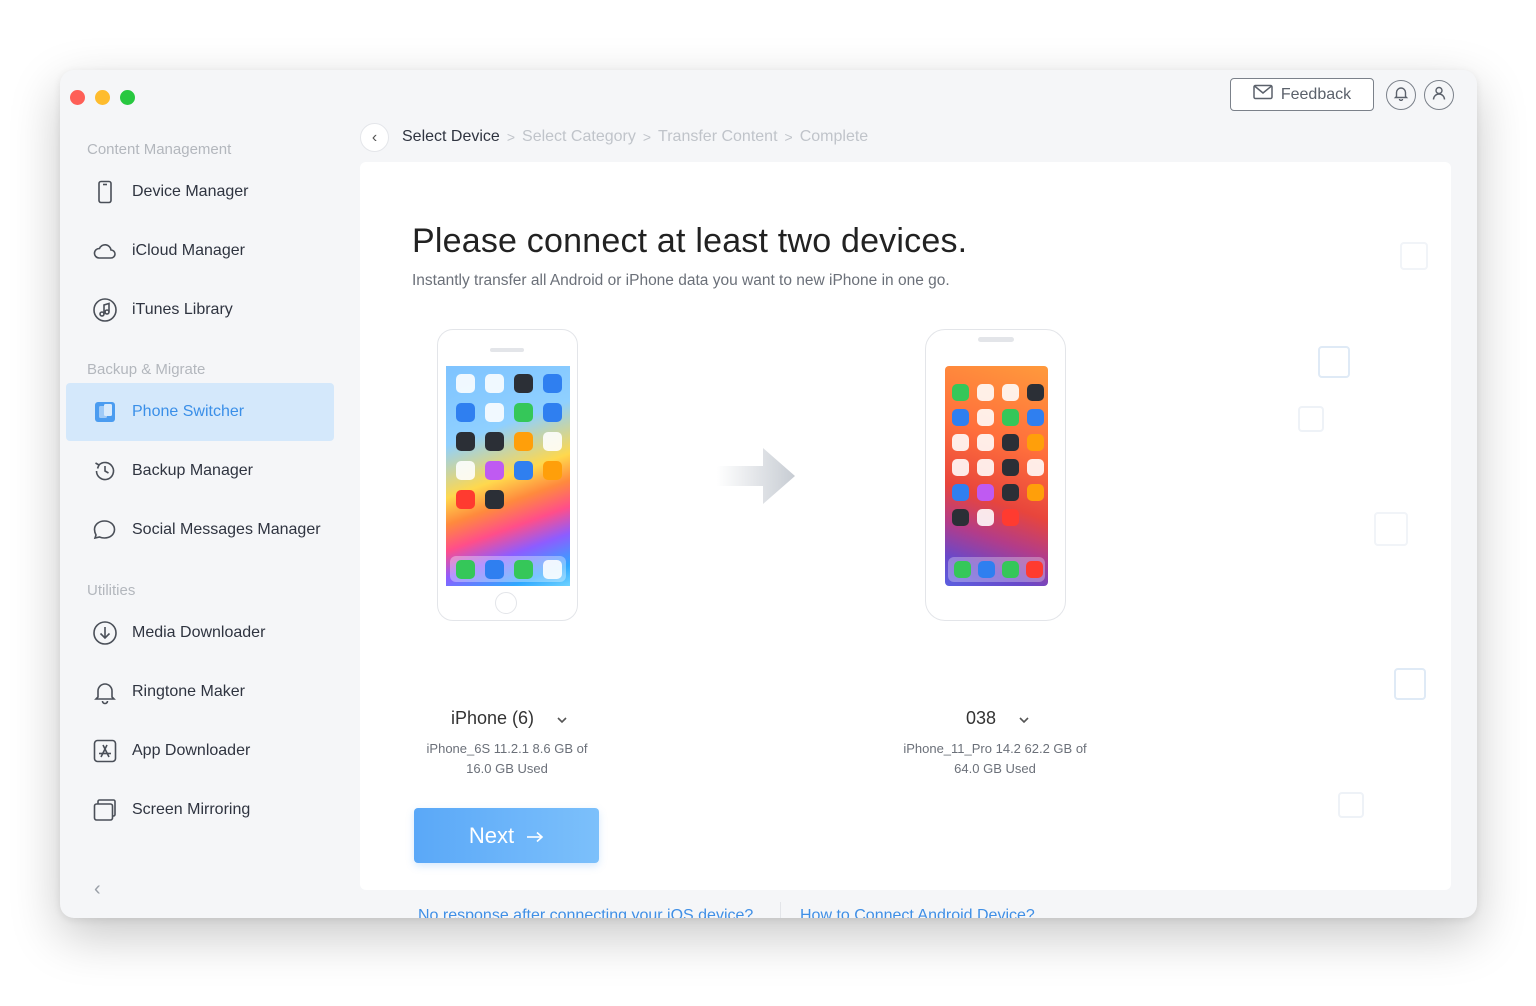  Describe the element at coordinates (780, 910) in the screenshot. I see `link-divider` at that location.